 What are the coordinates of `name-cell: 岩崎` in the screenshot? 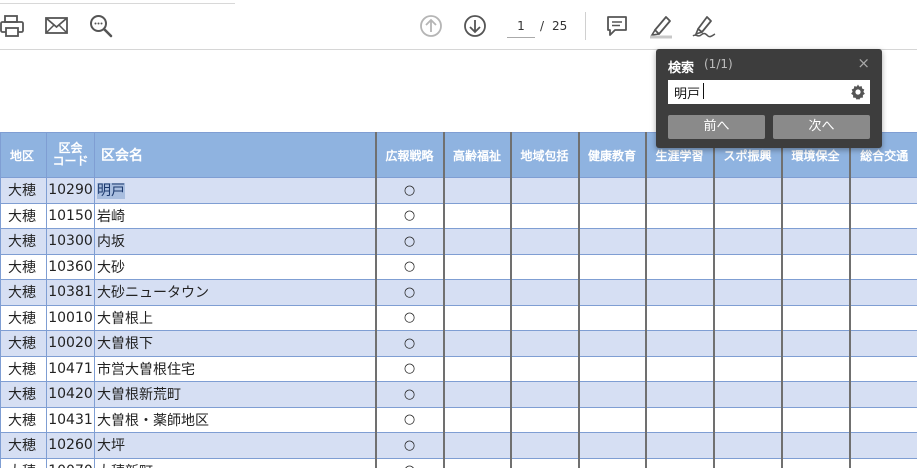 It's located at (235, 215).